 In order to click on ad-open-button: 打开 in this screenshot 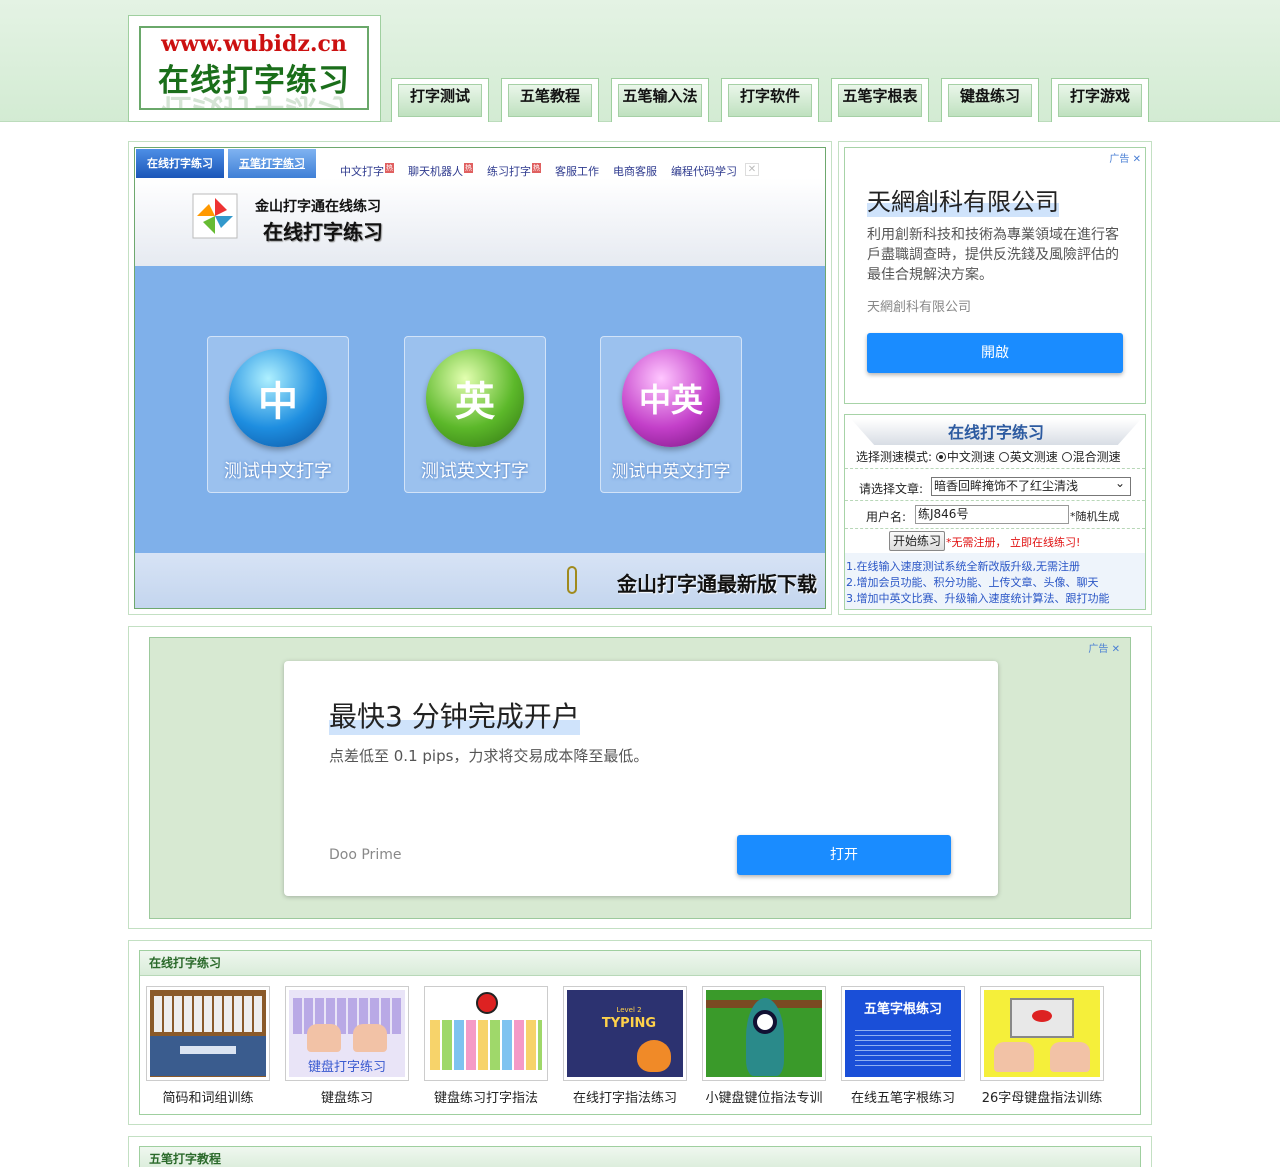, I will do `click(844, 855)`.